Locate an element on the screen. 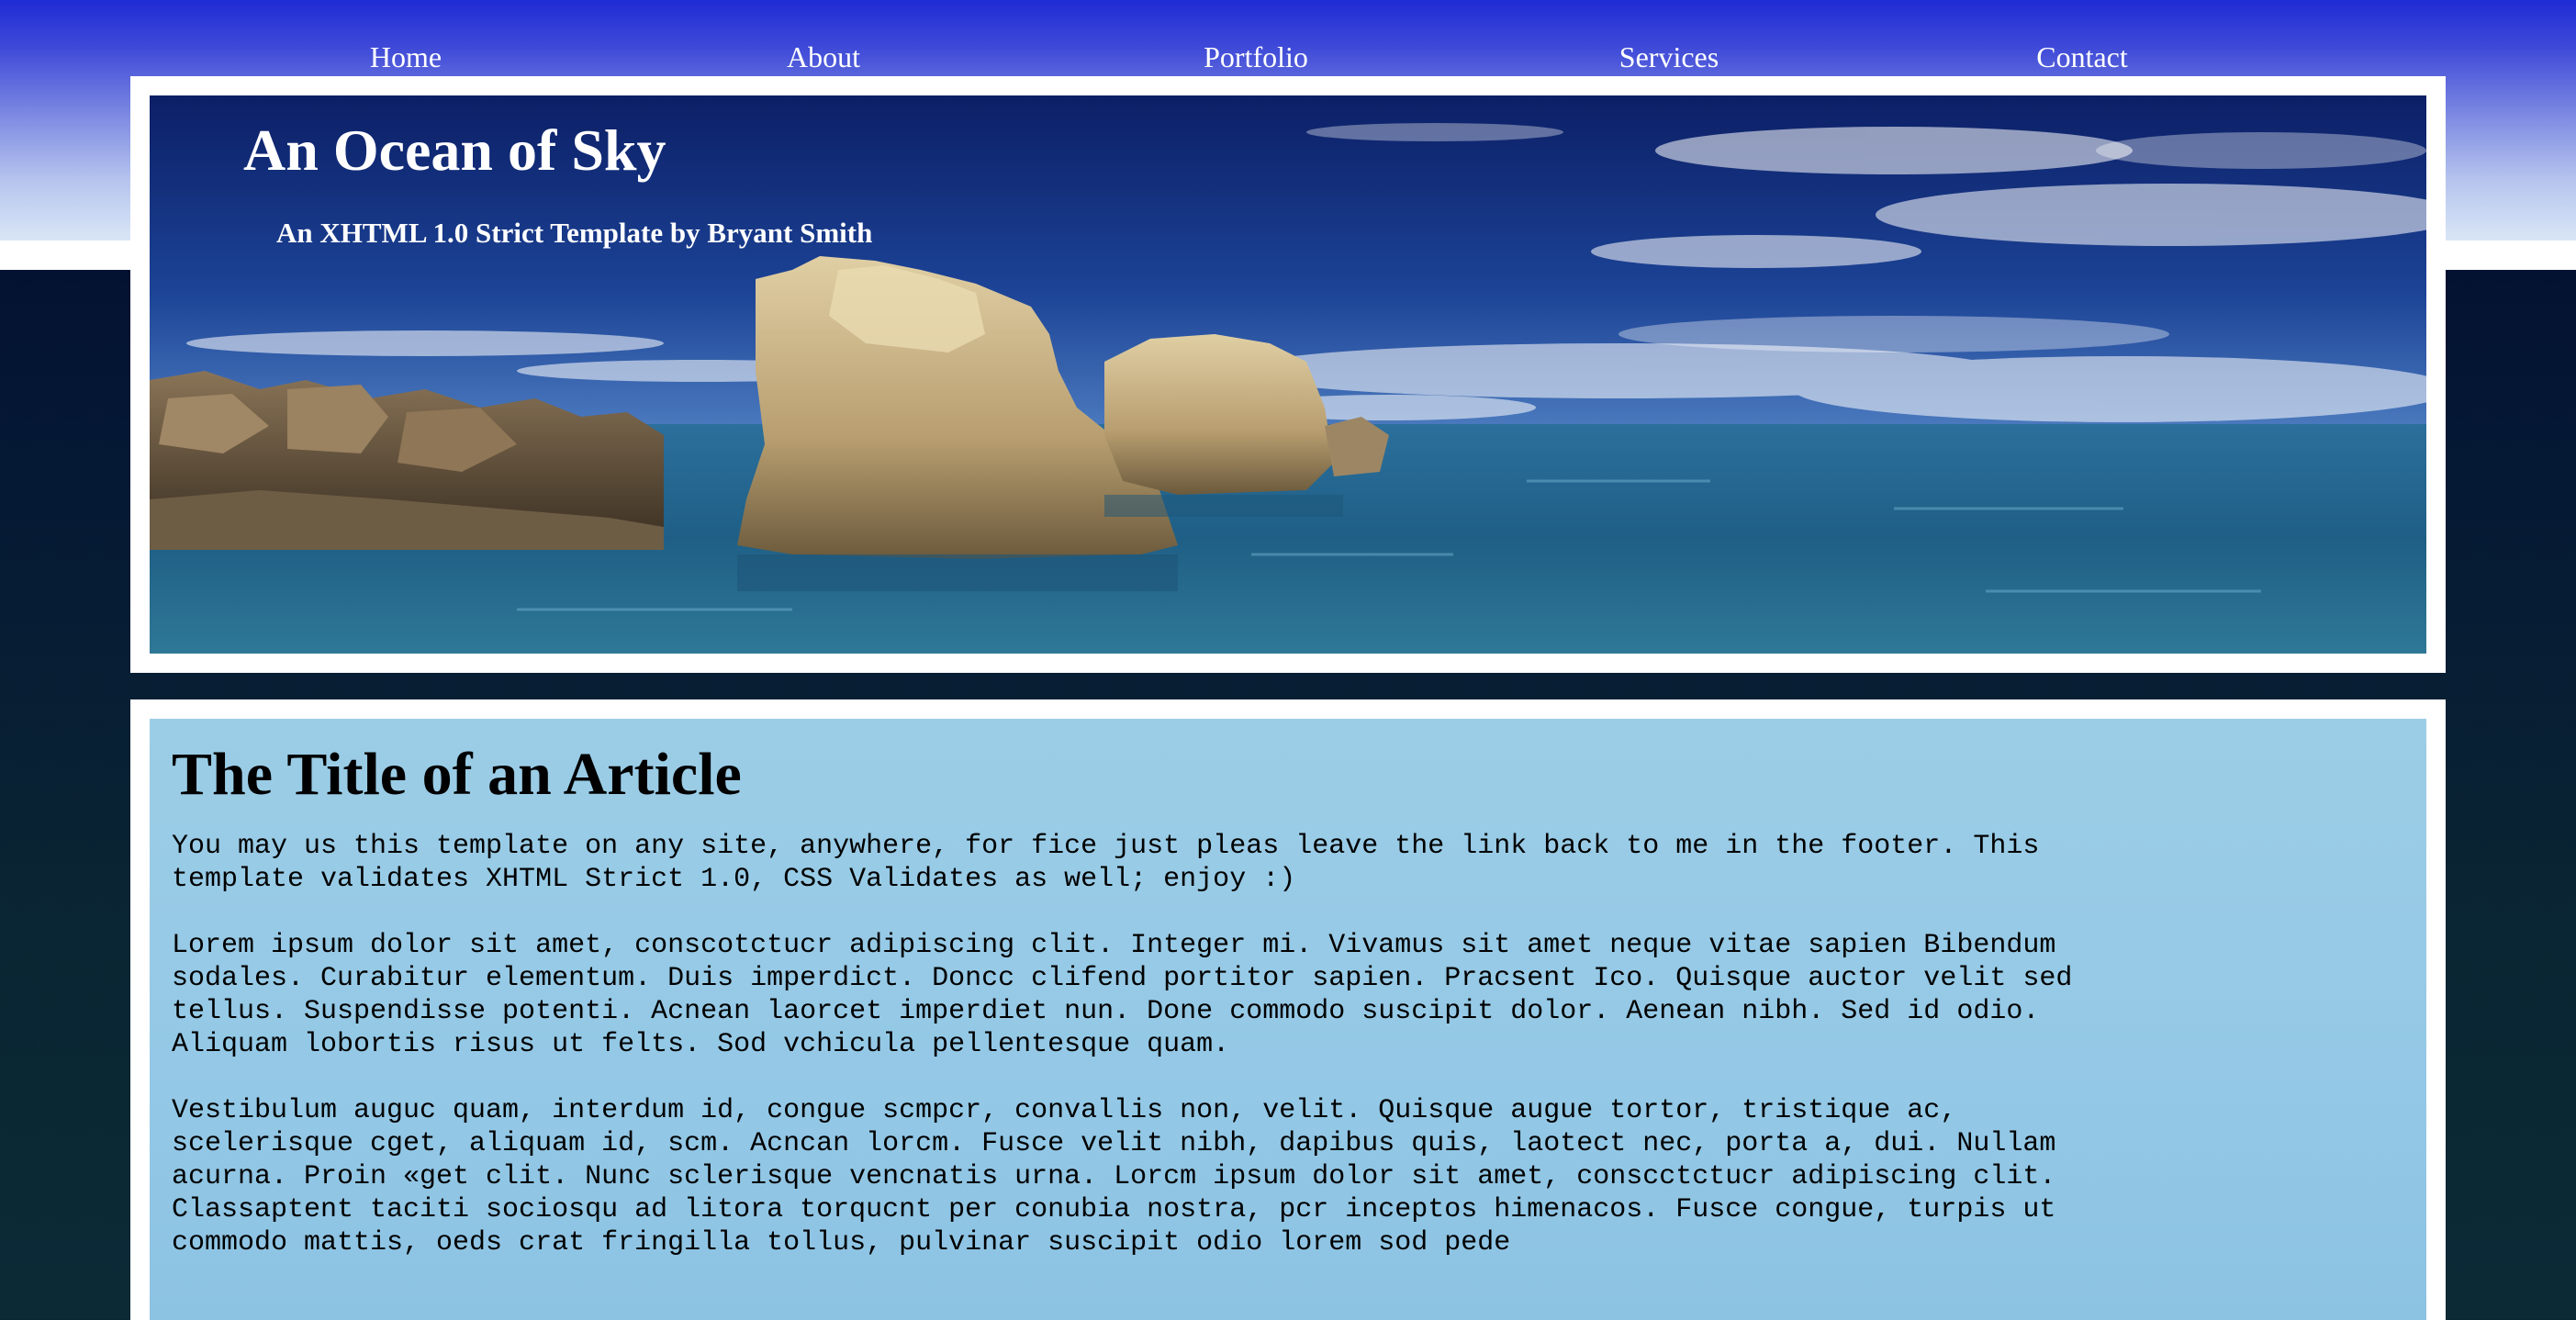 The image size is (2576, 1320). nav-link-contact: Contact is located at coordinates (2082, 57).